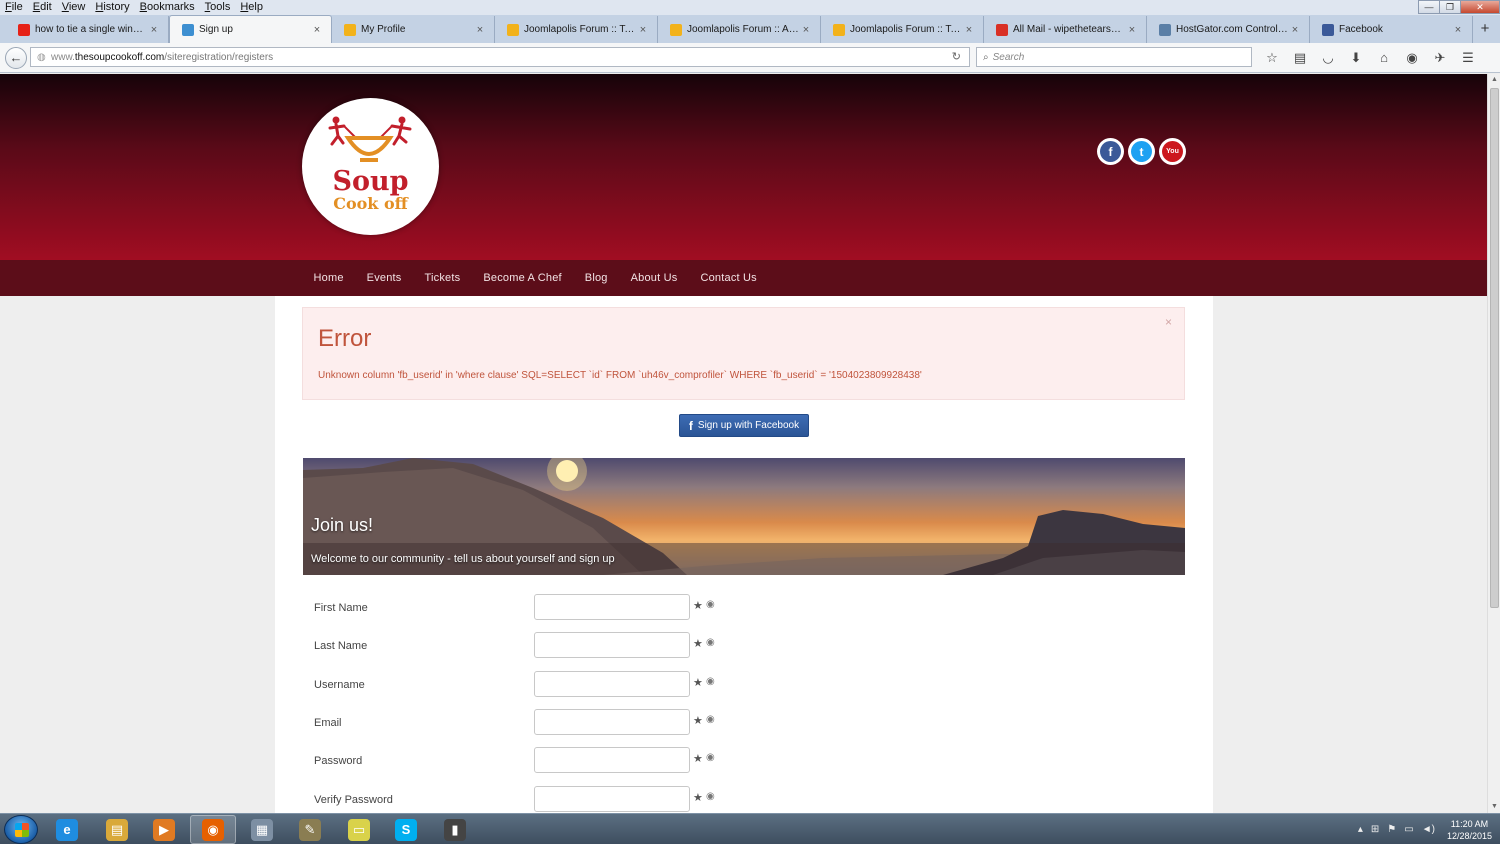  What do you see at coordinates (1391, 829) in the screenshot?
I see `flag-icon: ⚑` at bounding box center [1391, 829].